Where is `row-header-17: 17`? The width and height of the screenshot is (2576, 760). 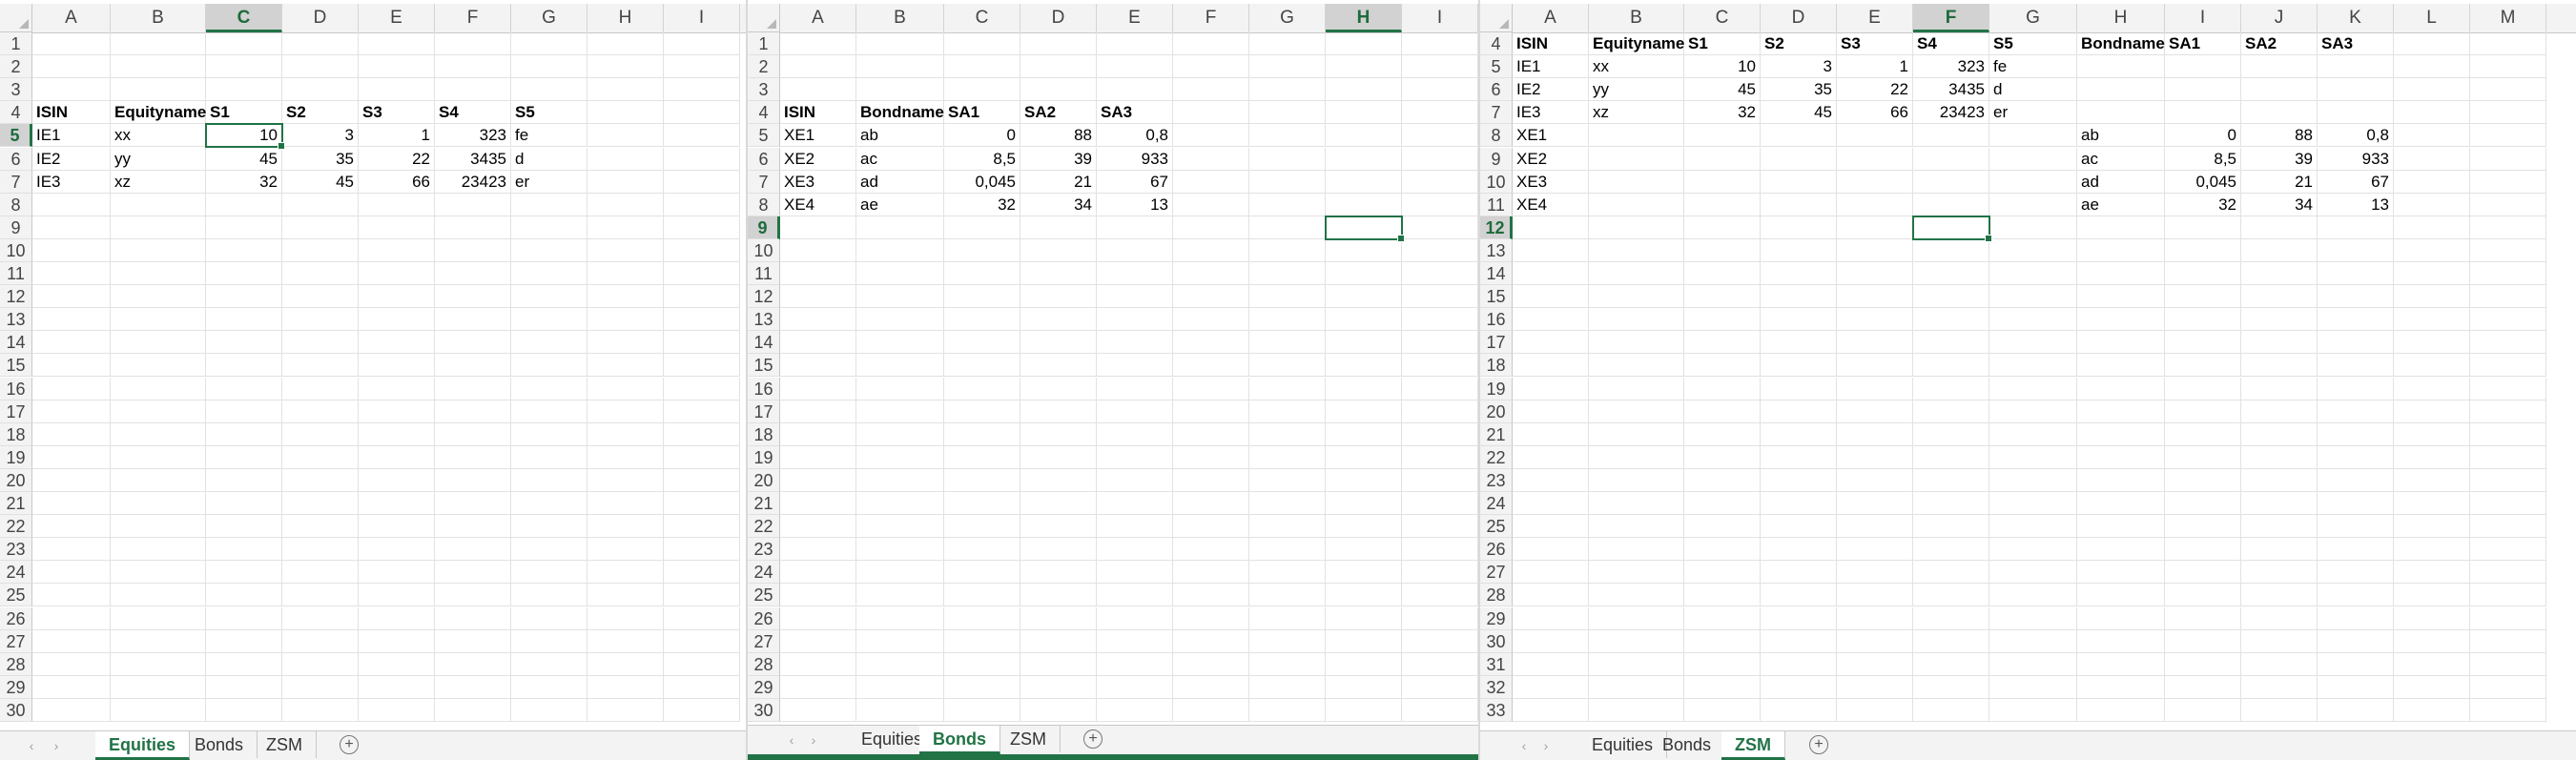
row-header-17: 17 is located at coordinates (1496, 343).